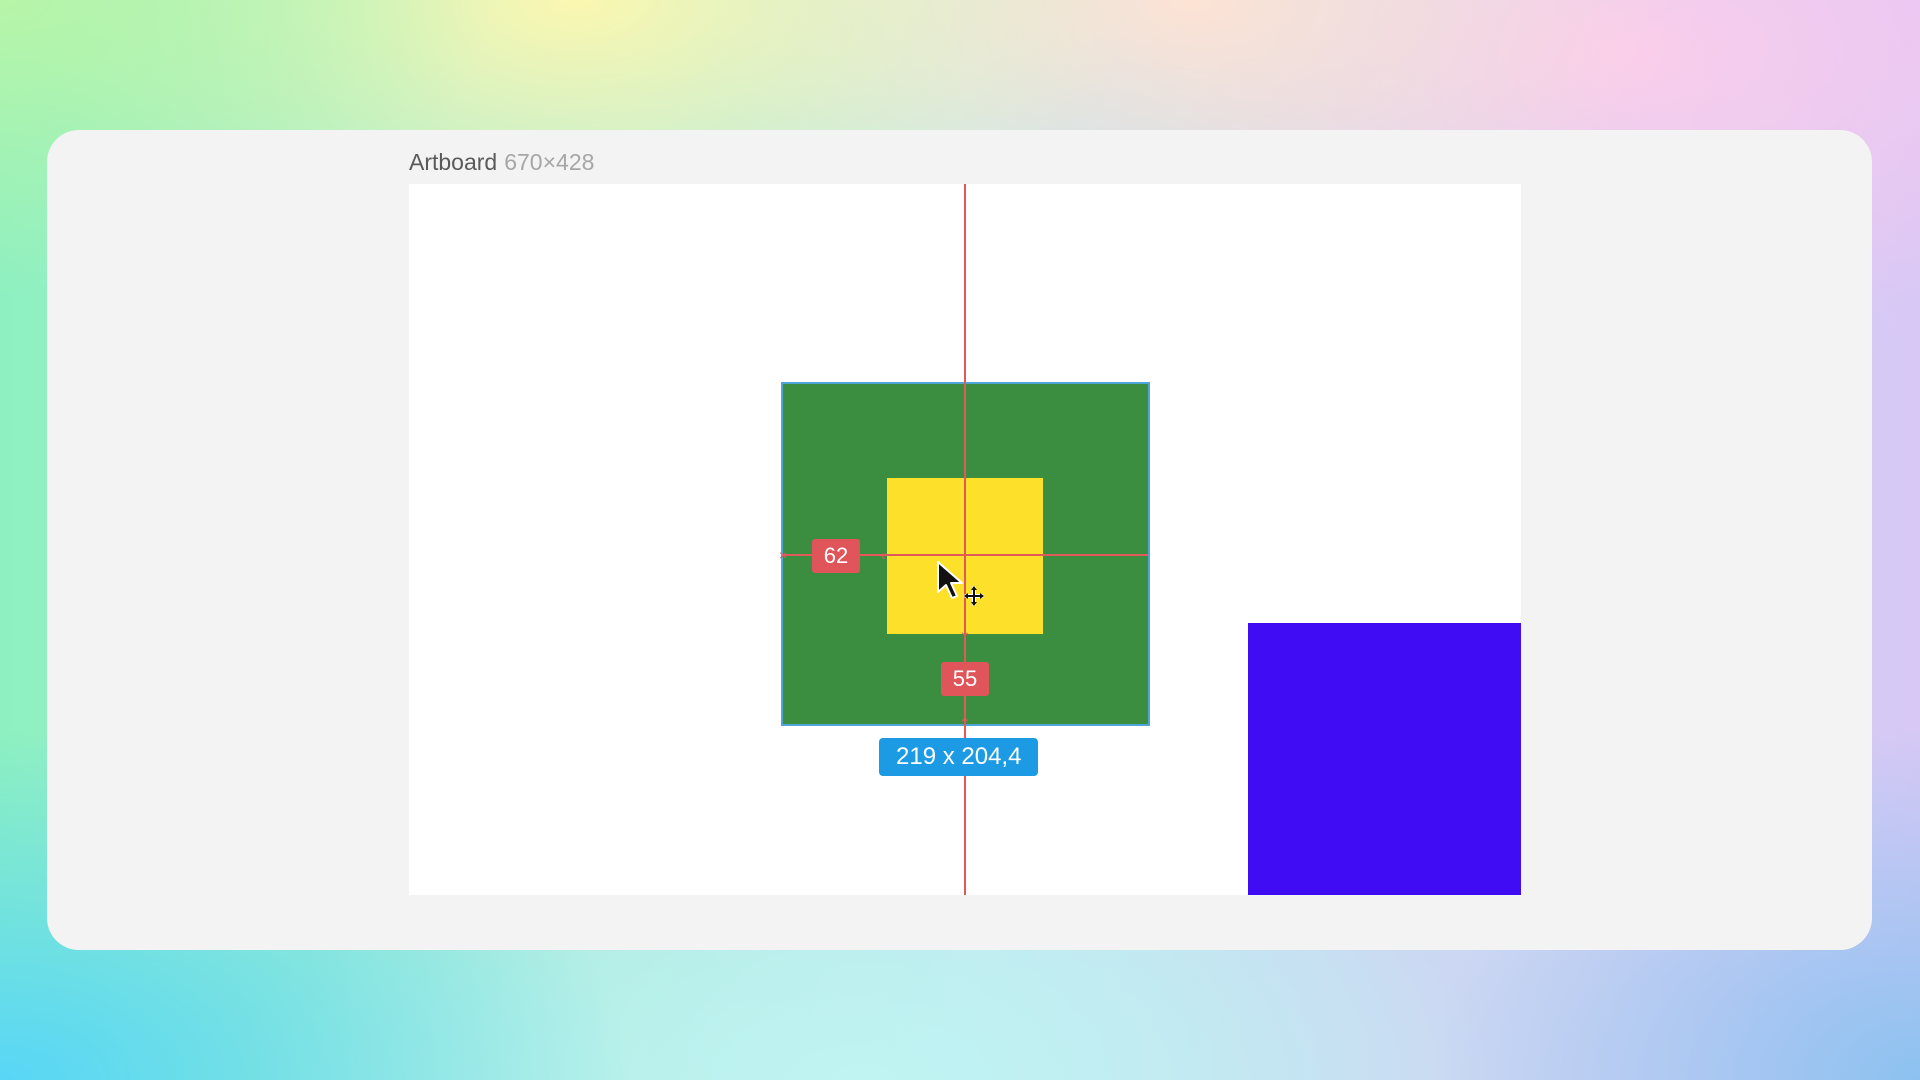 The width and height of the screenshot is (1920, 1080). Describe the element at coordinates (783, 555) in the screenshot. I see `left-edge-marker-icon: ×` at that location.